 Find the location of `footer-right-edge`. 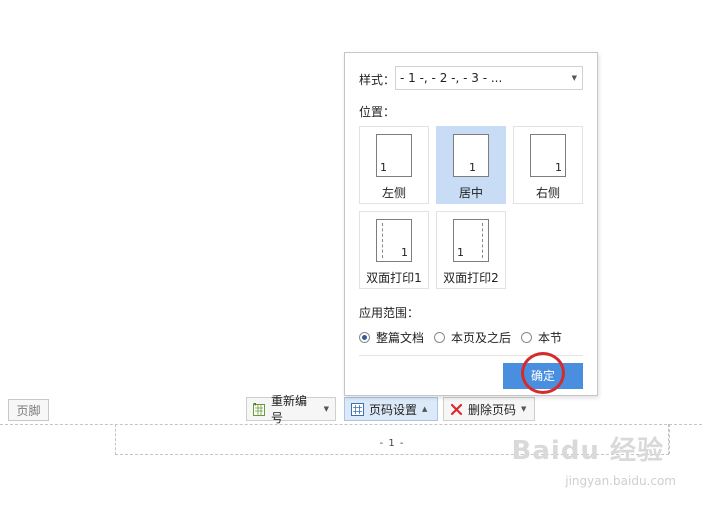

footer-right-edge is located at coordinates (683, 439).